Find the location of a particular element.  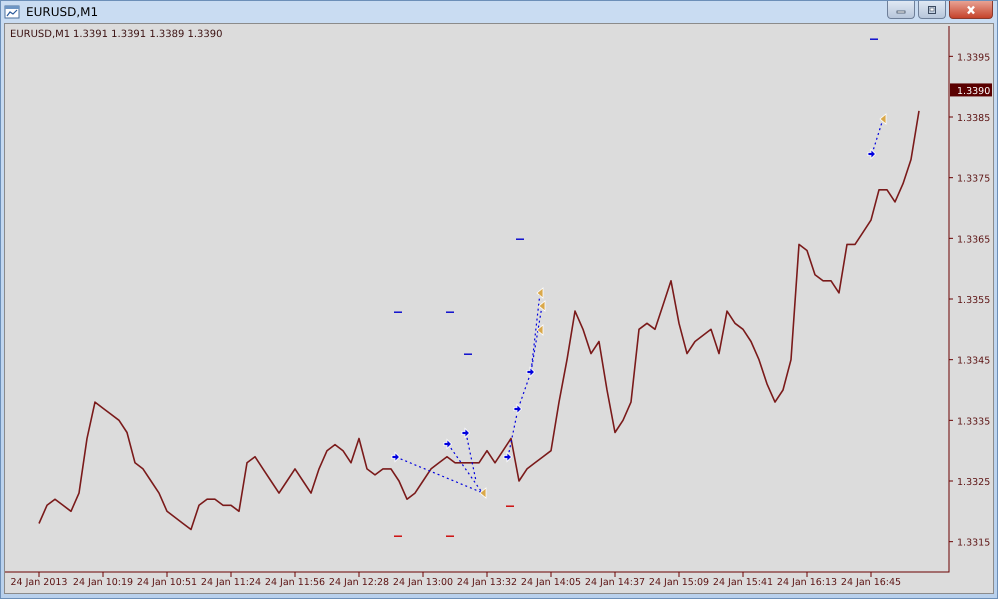

time-axis-label: 24 Jan 14:05 is located at coordinates (551, 582).